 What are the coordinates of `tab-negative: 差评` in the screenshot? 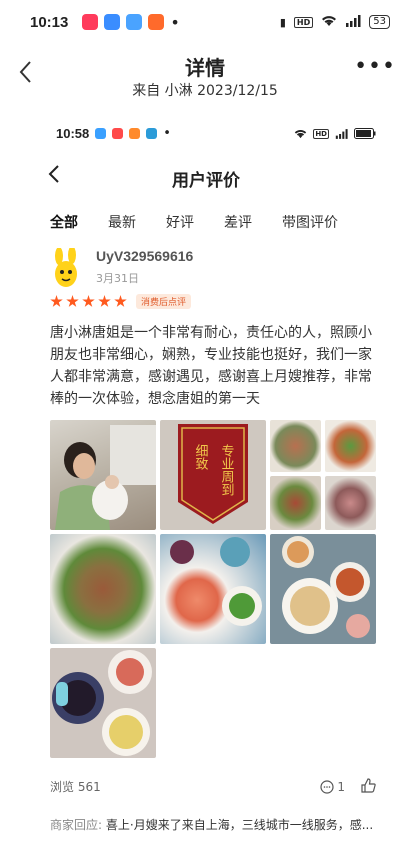 It's located at (238, 222).